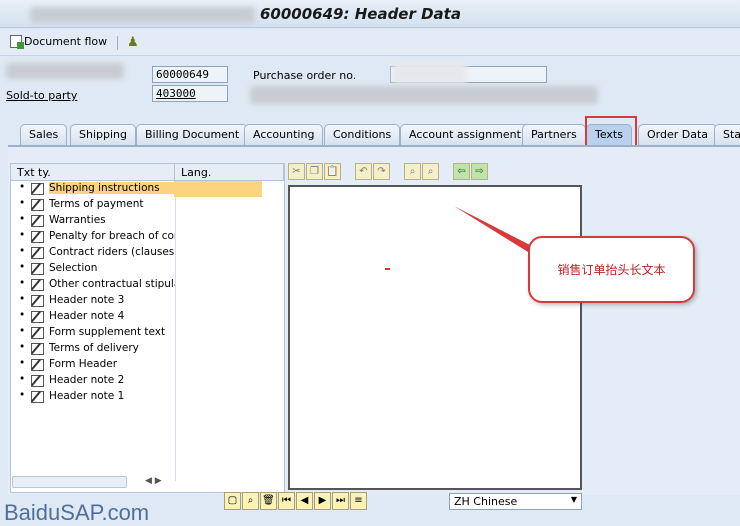  Describe the element at coordinates (229, 172) in the screenshot. I see `col-language: Lang.` at that location.